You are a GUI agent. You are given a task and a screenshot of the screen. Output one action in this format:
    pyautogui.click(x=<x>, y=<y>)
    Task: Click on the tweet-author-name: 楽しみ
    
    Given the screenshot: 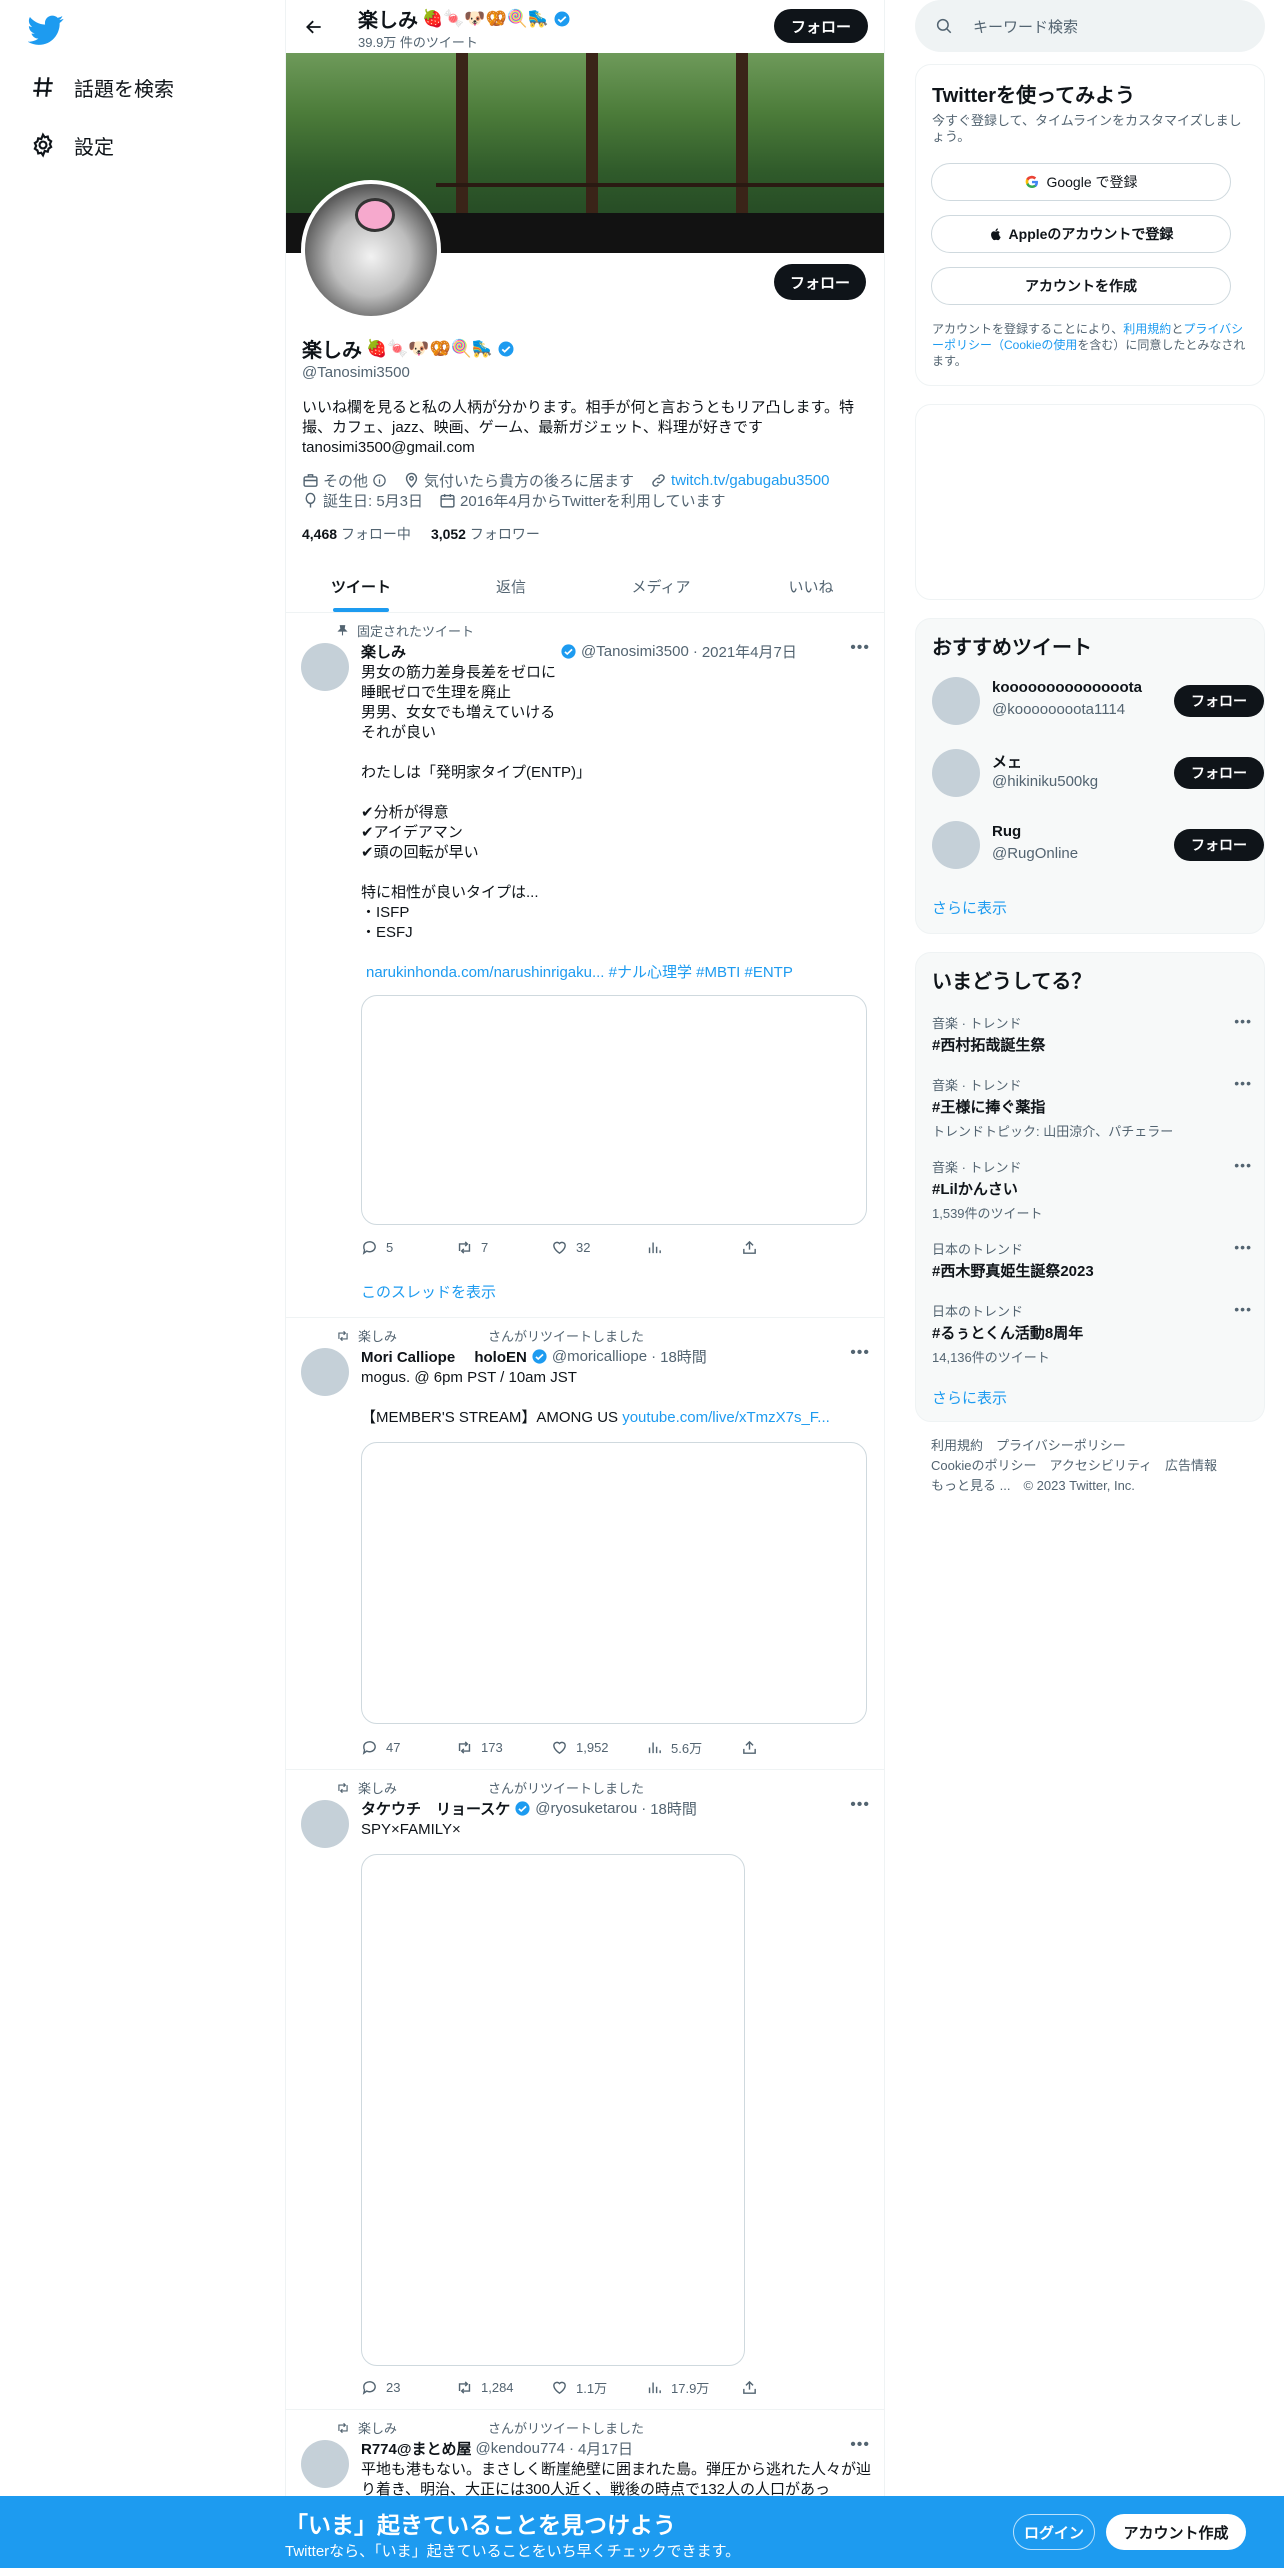 What is the action you would take?
    pyautogui.click(x=383, y=651)
    